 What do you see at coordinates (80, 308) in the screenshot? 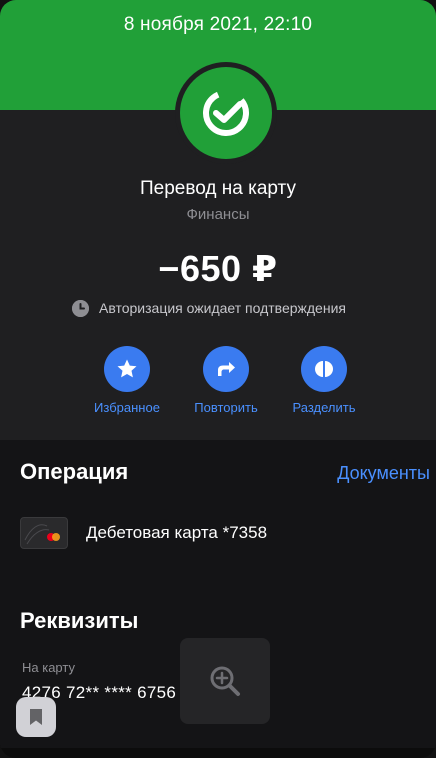
I see `clock-icon` at bounding box center [80, 308].